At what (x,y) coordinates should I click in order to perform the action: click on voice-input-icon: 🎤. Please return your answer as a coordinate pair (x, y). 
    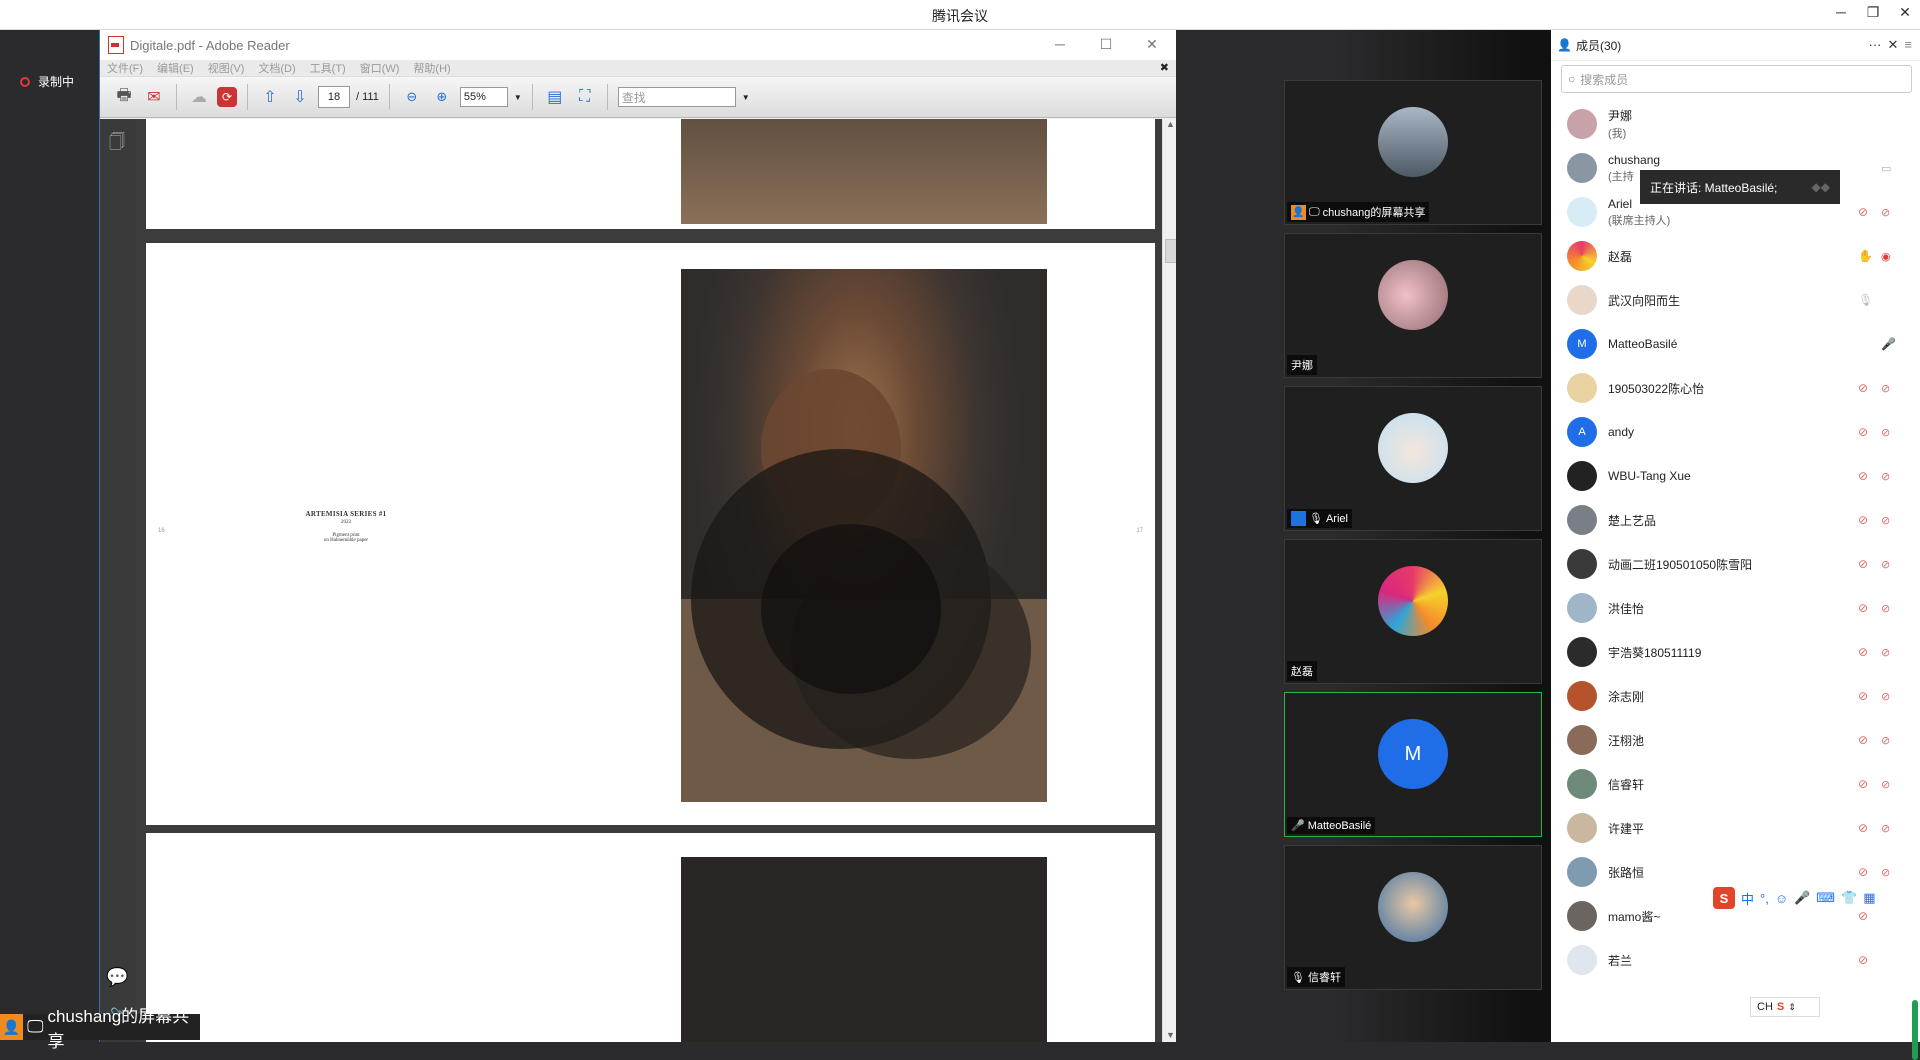
    Looking at the image, I should click on (1802, 898).